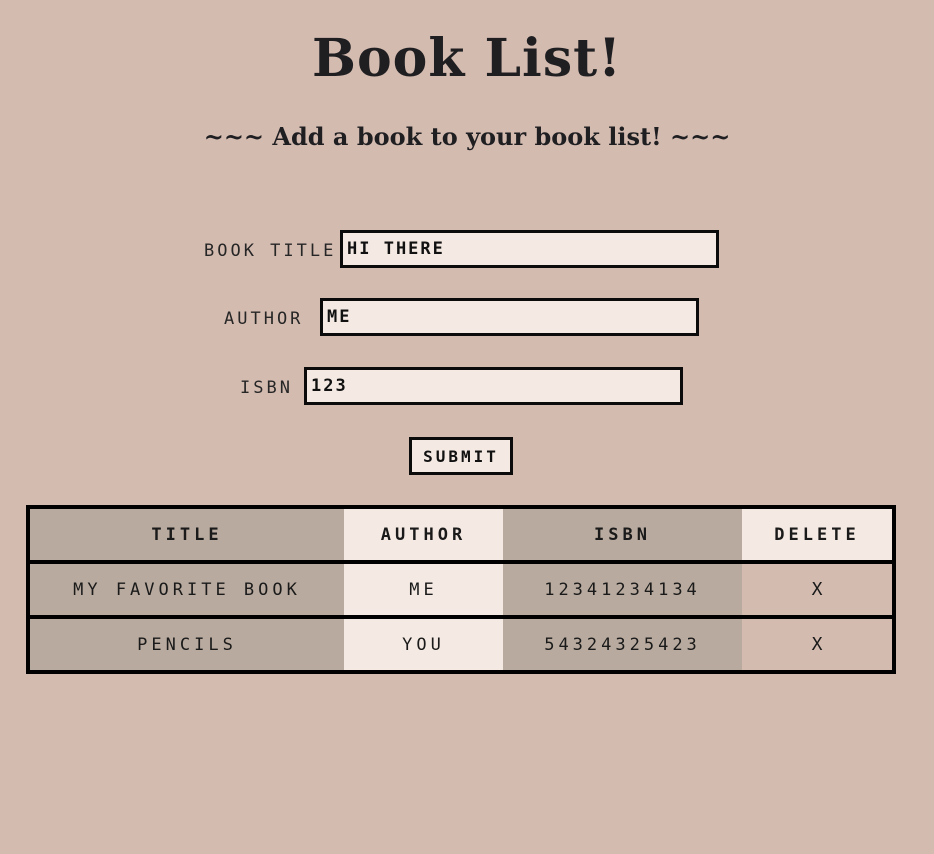 This screenshot has width=934, height=854. I want to click on page-subtitle: ~~~ Add a book to your book list! ~~~, so click(467, 136).